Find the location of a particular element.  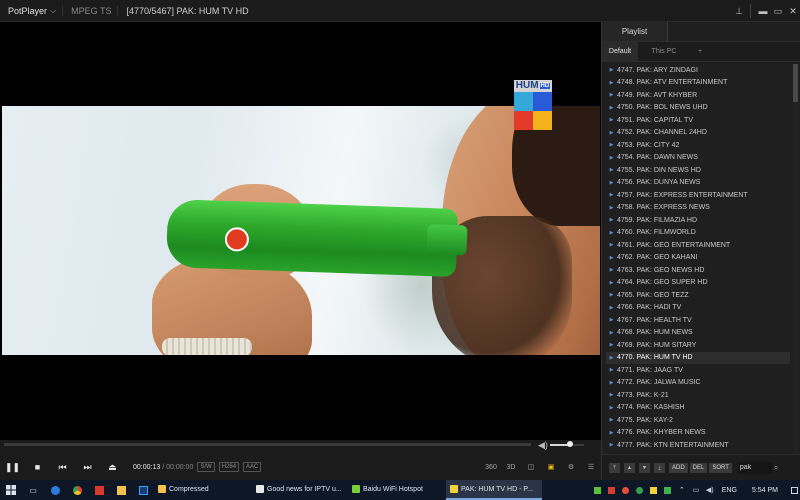

maximize-icon: ▭ is located at coordinates (778, 11).